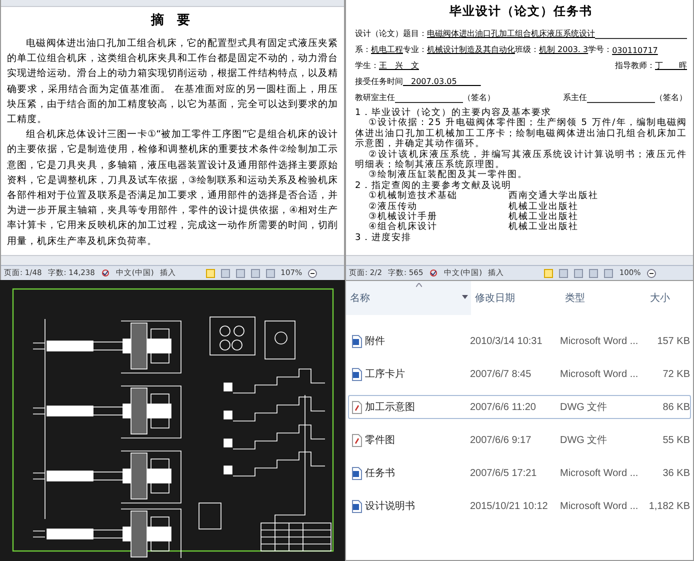  I want to click on file-row: 加工示意图 2007/6/6 11:20 DWG 文件 86 KB, so click(519, 407).